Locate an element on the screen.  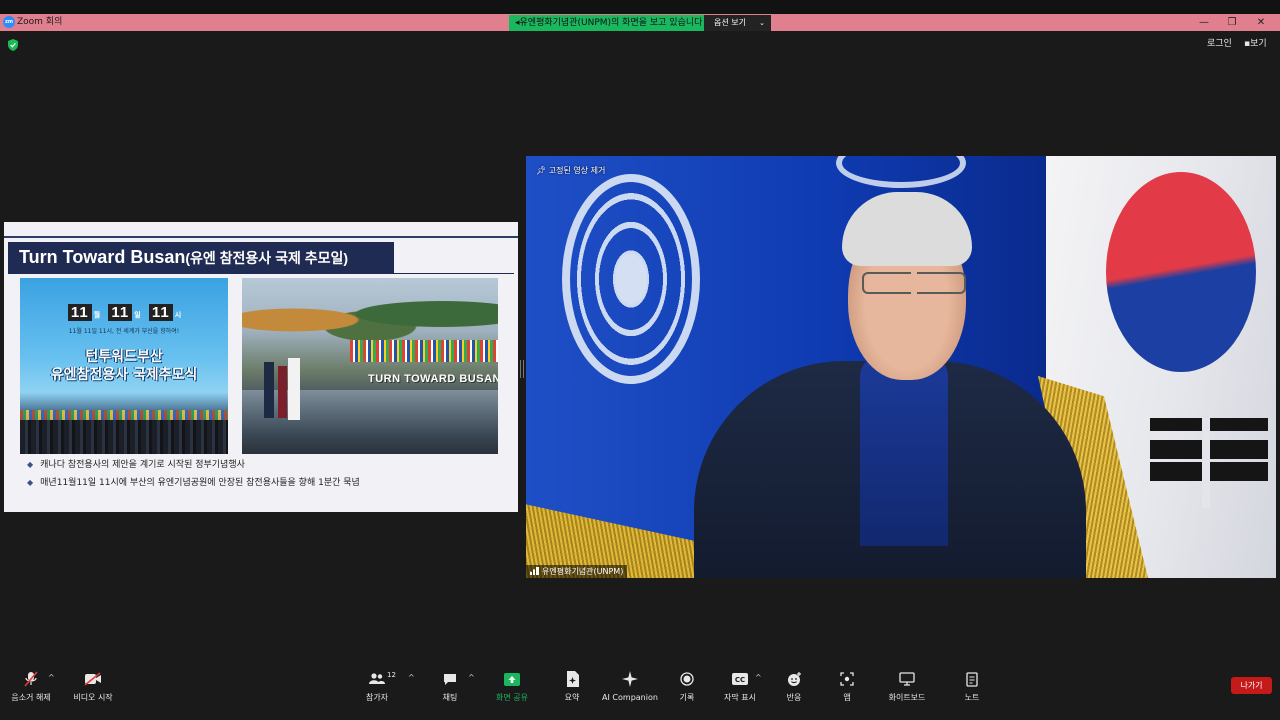
bullet-text: 캐나다 참전용사의 제안을 계기로 시작된 정부기념행사 is located at coordinates (142, 465).